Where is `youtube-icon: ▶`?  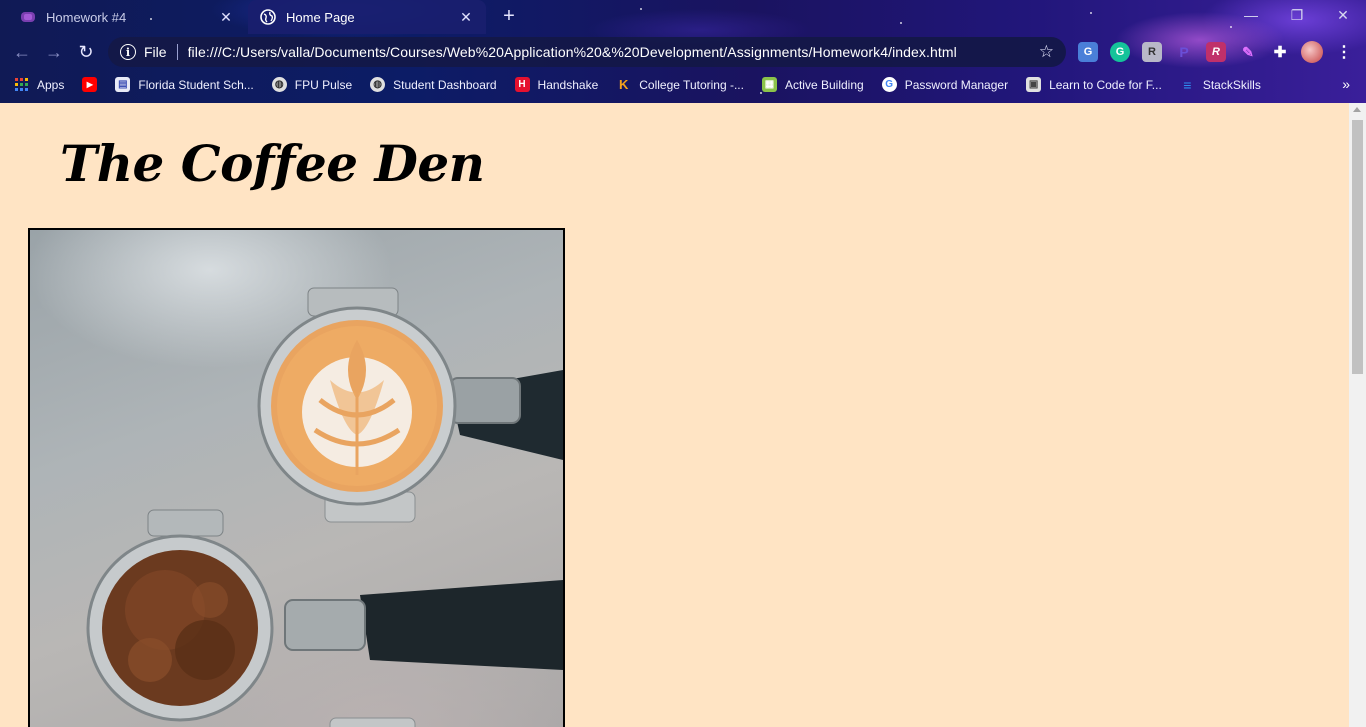
youtube-icon: ▶ is located at coordinates (90, 84).